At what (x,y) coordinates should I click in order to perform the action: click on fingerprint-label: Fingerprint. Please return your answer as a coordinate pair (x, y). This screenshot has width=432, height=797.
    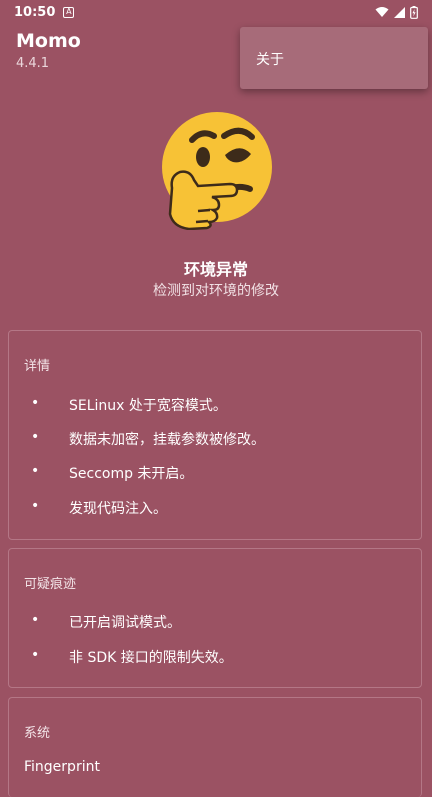
    Looking at the image, I should click on (62, 767).